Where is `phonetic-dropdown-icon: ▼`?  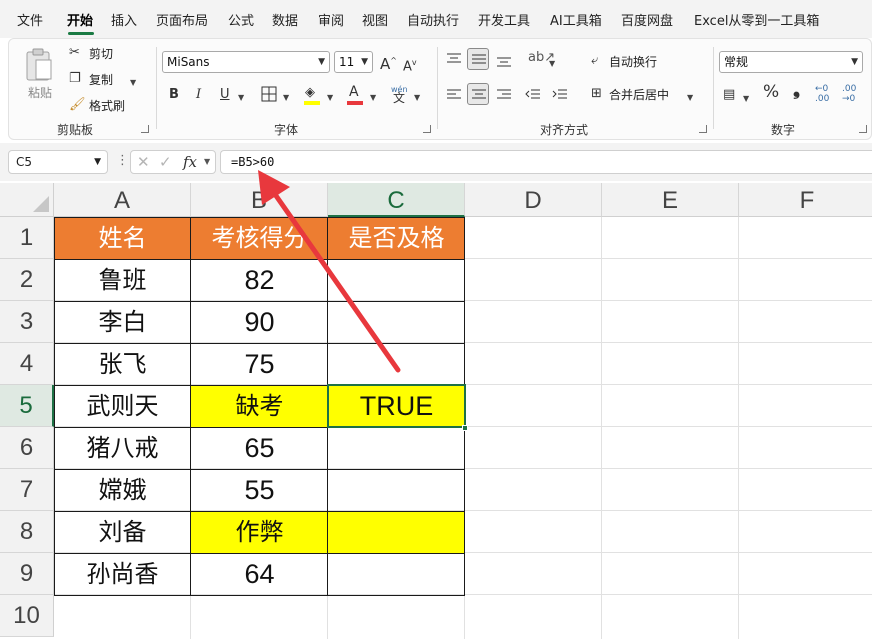 phonetic-dropdown-icon: ▼ is located at coordinates (417, 98).